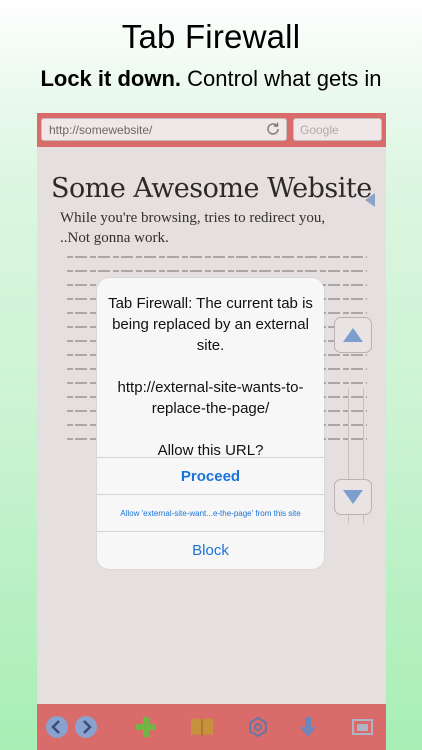  What do you see at coordinates (273, 129) in the screenshot?
I see `reload-icon` at bounding box center [273, 129].